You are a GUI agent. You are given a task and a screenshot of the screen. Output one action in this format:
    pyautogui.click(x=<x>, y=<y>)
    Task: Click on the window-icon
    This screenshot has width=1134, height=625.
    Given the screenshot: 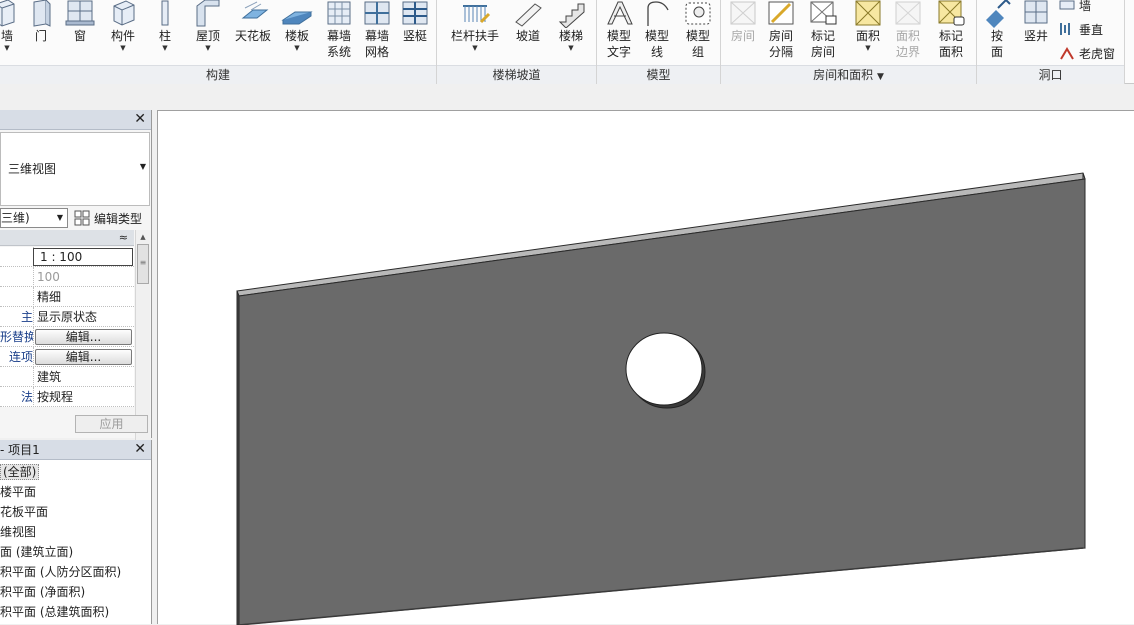 What is the action you would take?
    pyautogui.click(x=80, y=13)
    